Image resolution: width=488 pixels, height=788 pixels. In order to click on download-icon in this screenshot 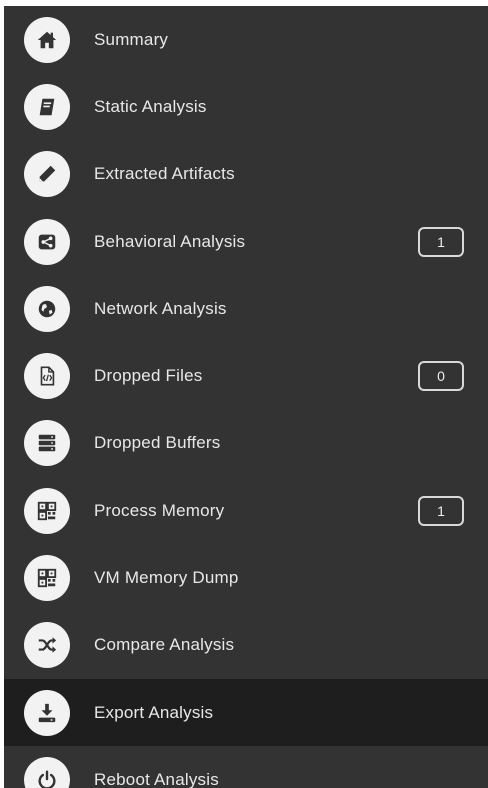, I will do `click(47, 712)`.